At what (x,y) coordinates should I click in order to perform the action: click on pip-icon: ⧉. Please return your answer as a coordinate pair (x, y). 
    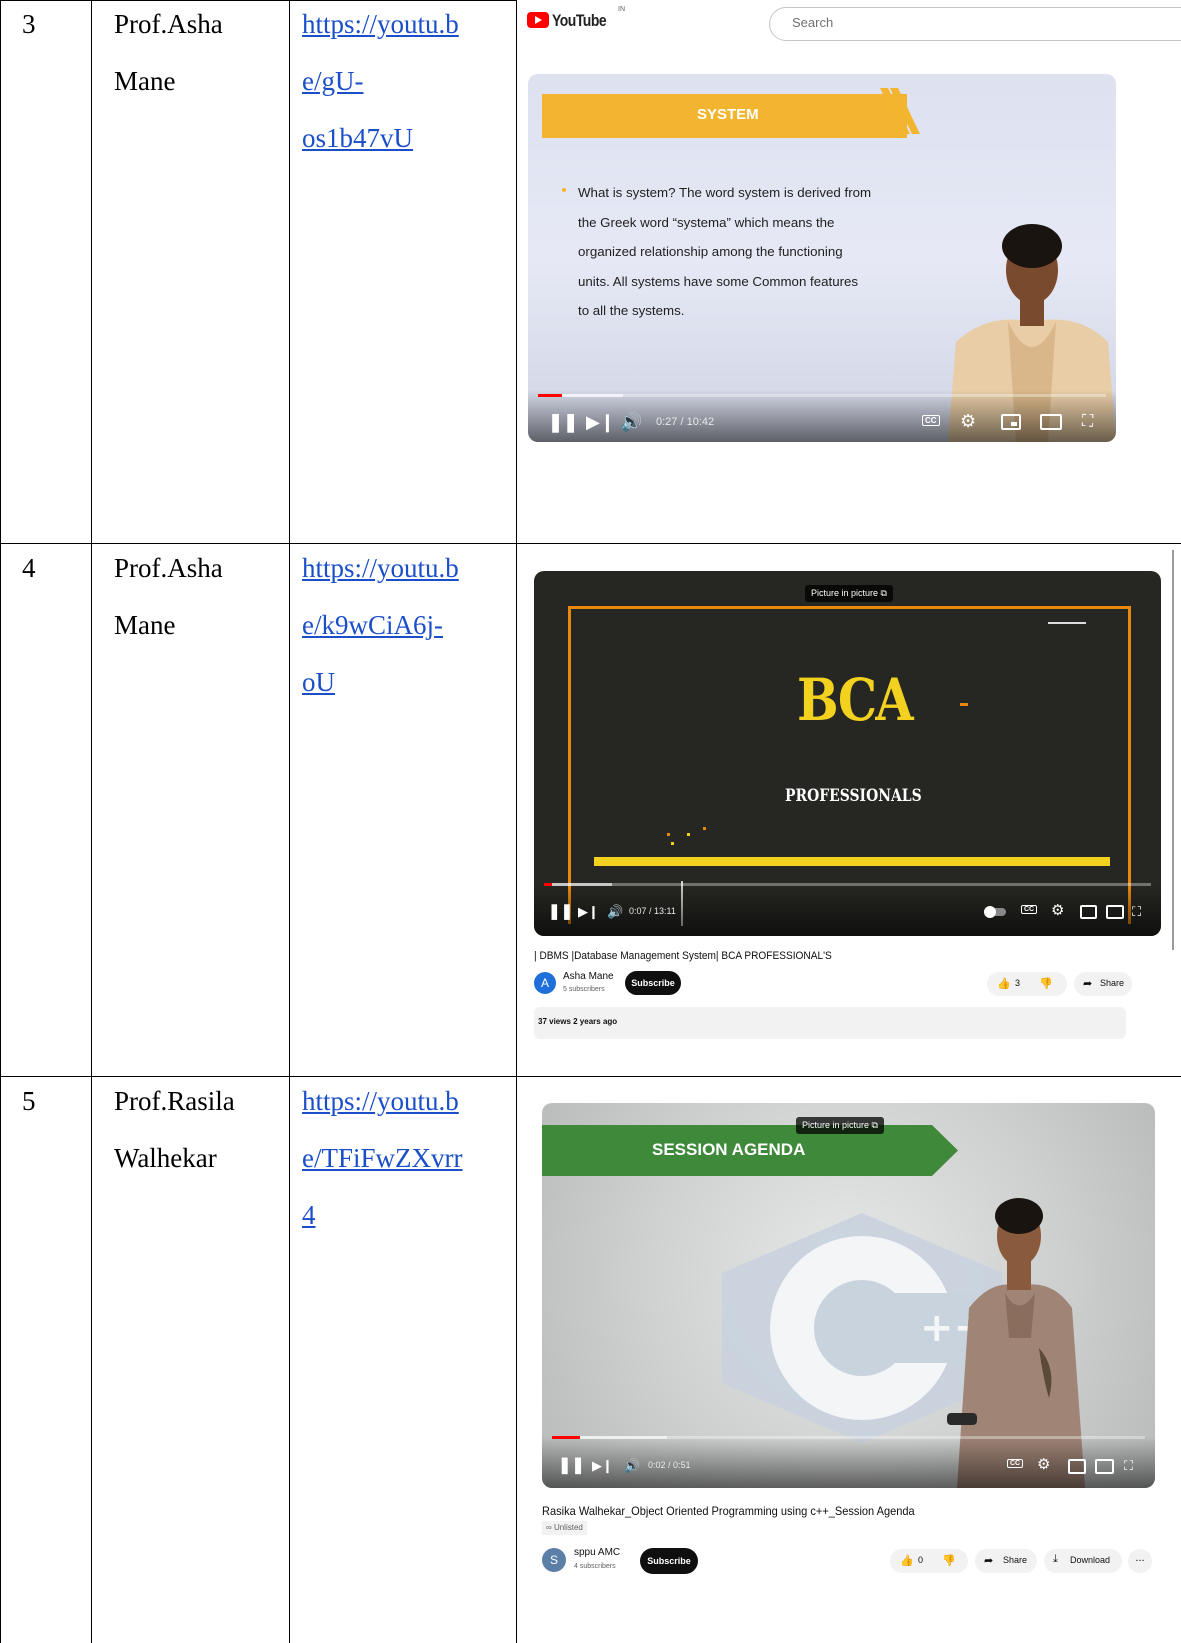
    Looking at the image, I should click on (874, 1125).